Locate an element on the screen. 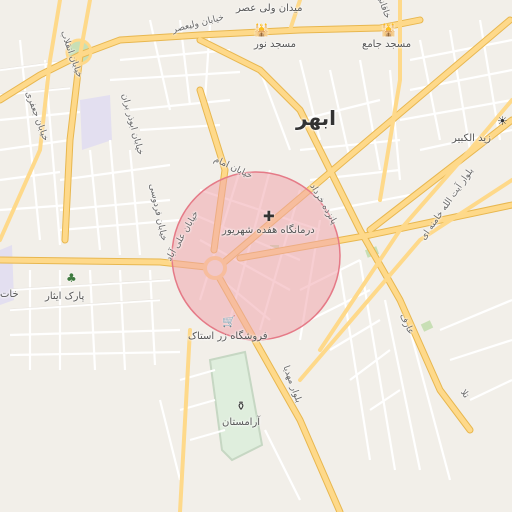 The image size is (512, 512). store-label: فروشگاه زر استاک is located at coordinates (228, 337).